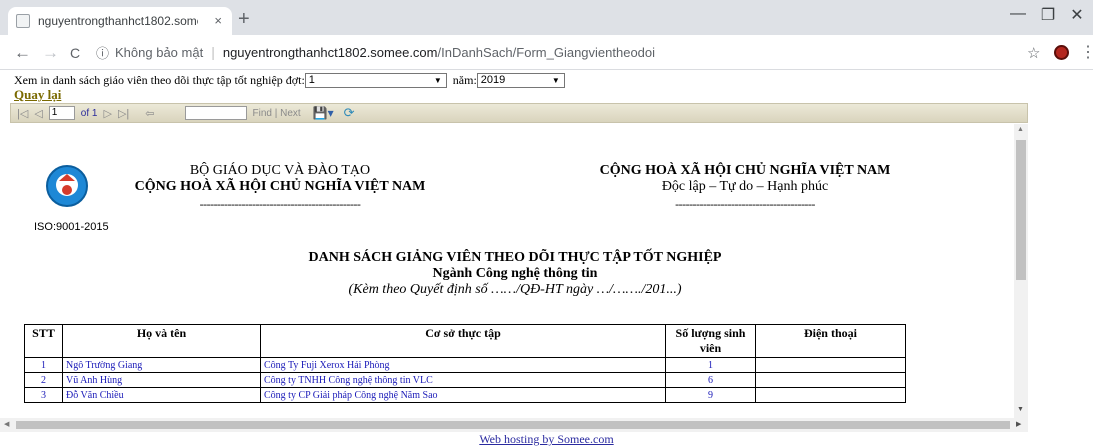  What do you see at coordinates (1086, 52) in the screenshot?
I see `browser-menu-icon: ⋮` at bounding box center [1086, 52].